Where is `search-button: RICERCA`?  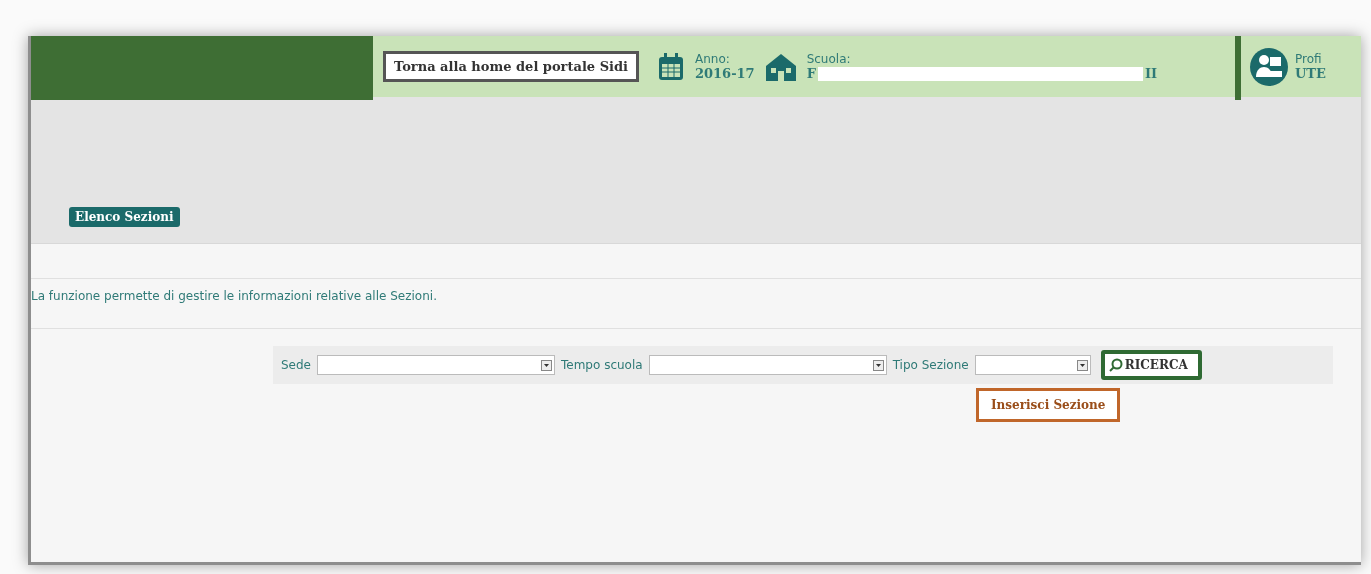 search-button: RICERCA is located at coordinates (1151, 365).